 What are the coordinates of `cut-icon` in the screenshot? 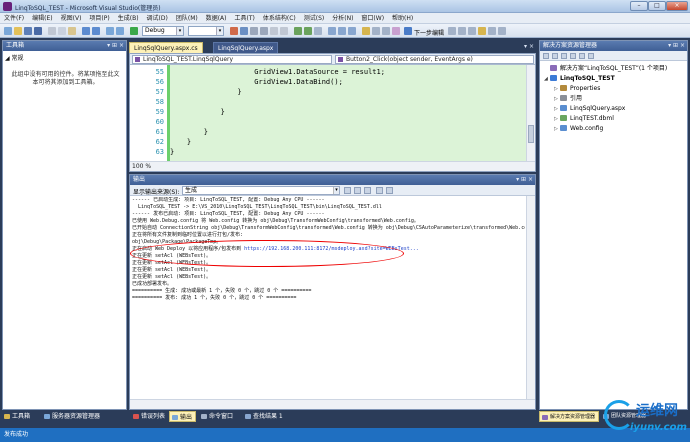 It's located at (52, 31).